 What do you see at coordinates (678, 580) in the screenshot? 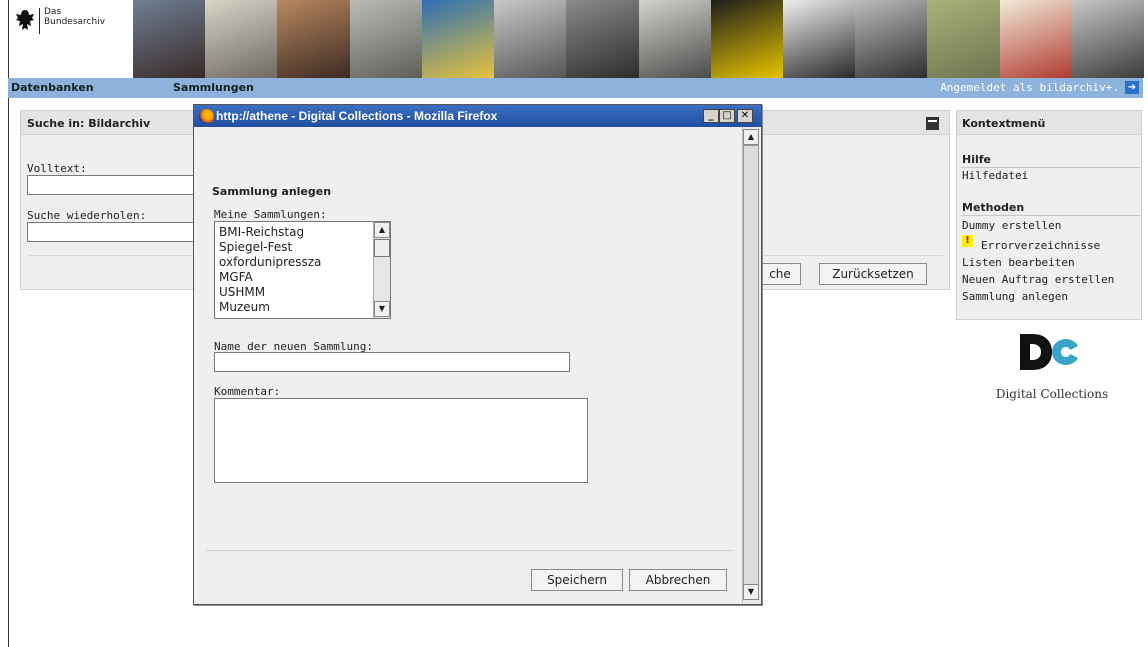
I see `cancel-button: Abbrechen` at bounding box center [678, 580].